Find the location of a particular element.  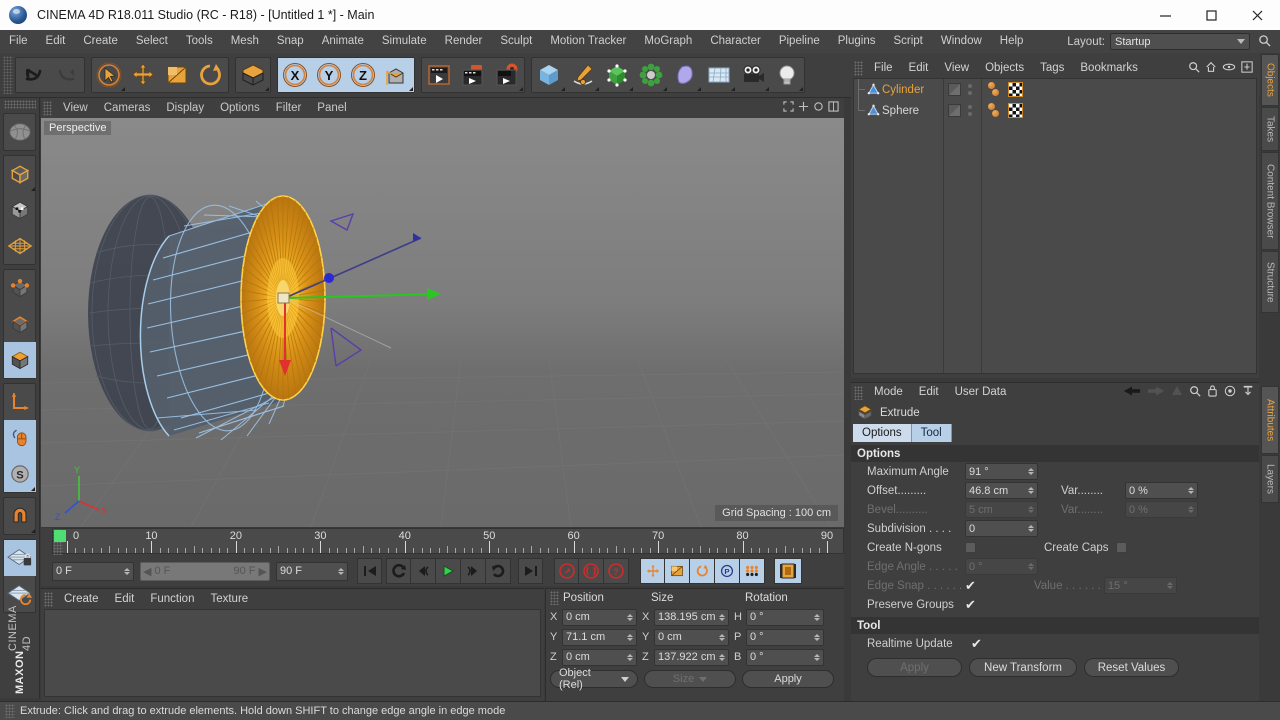

end-frame-input: 90 F is located at coordinates (312, 571).